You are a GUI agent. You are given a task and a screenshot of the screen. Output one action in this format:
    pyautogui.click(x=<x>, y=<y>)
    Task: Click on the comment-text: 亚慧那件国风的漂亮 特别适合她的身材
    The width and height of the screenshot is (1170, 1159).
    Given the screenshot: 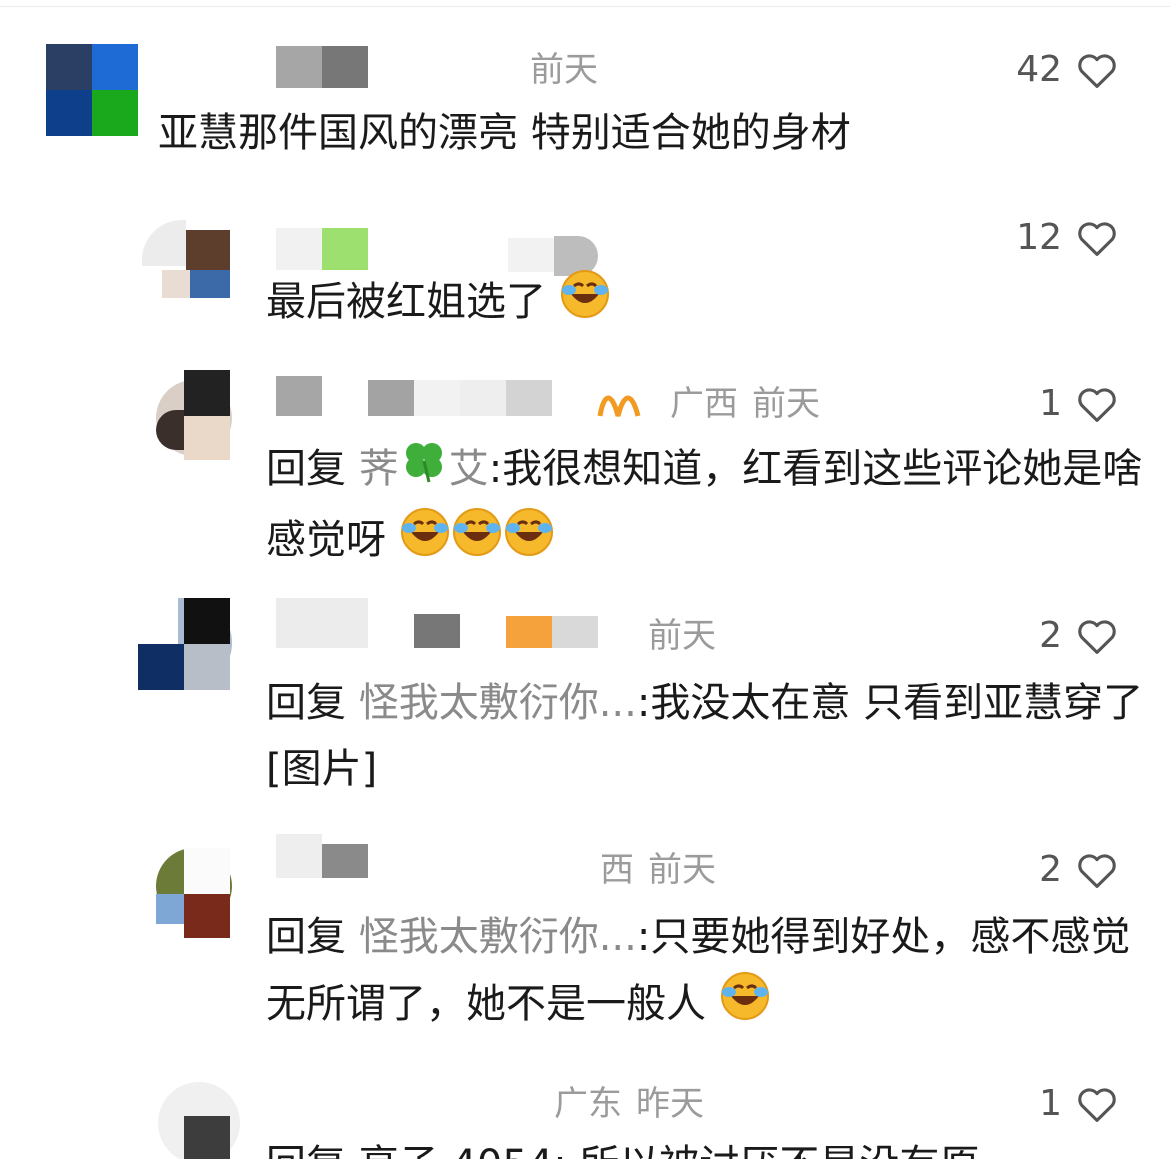 What is the action you would take?
    pyautogui.click(x=638, y=133)
    